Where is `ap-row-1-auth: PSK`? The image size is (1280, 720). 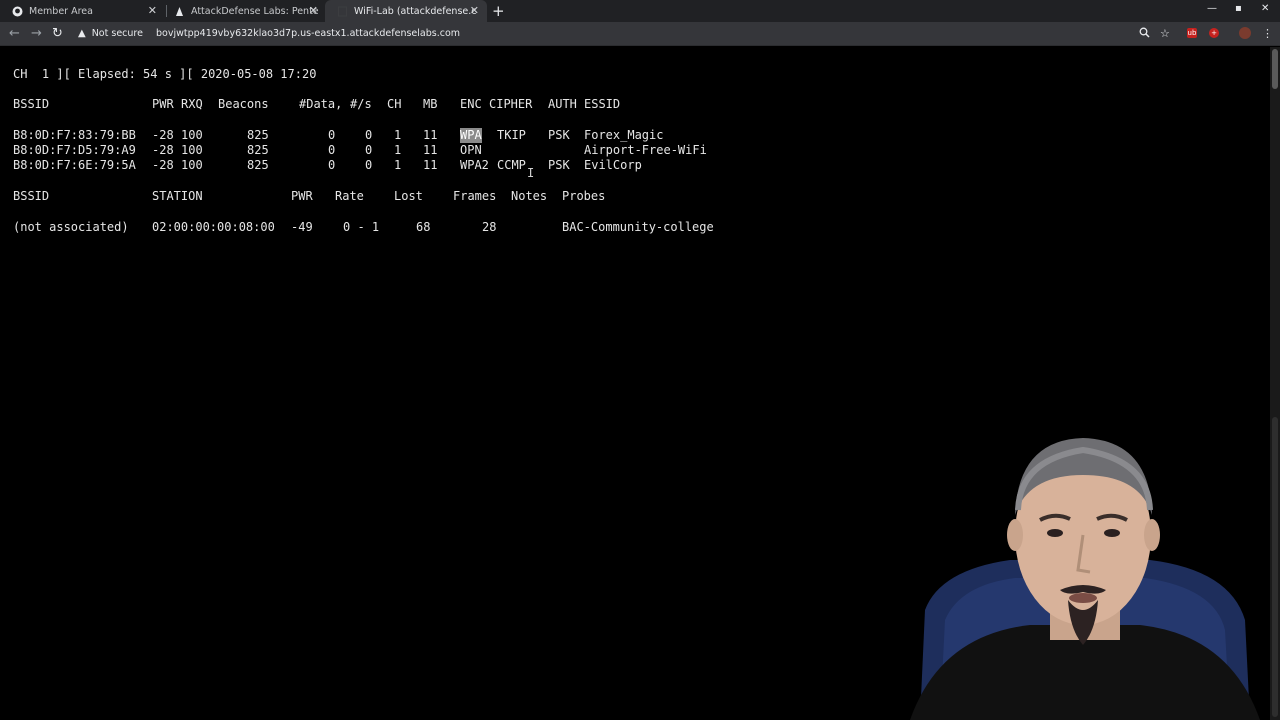 ap-row-1-auth: PSK is located at coordinates (559, 135).